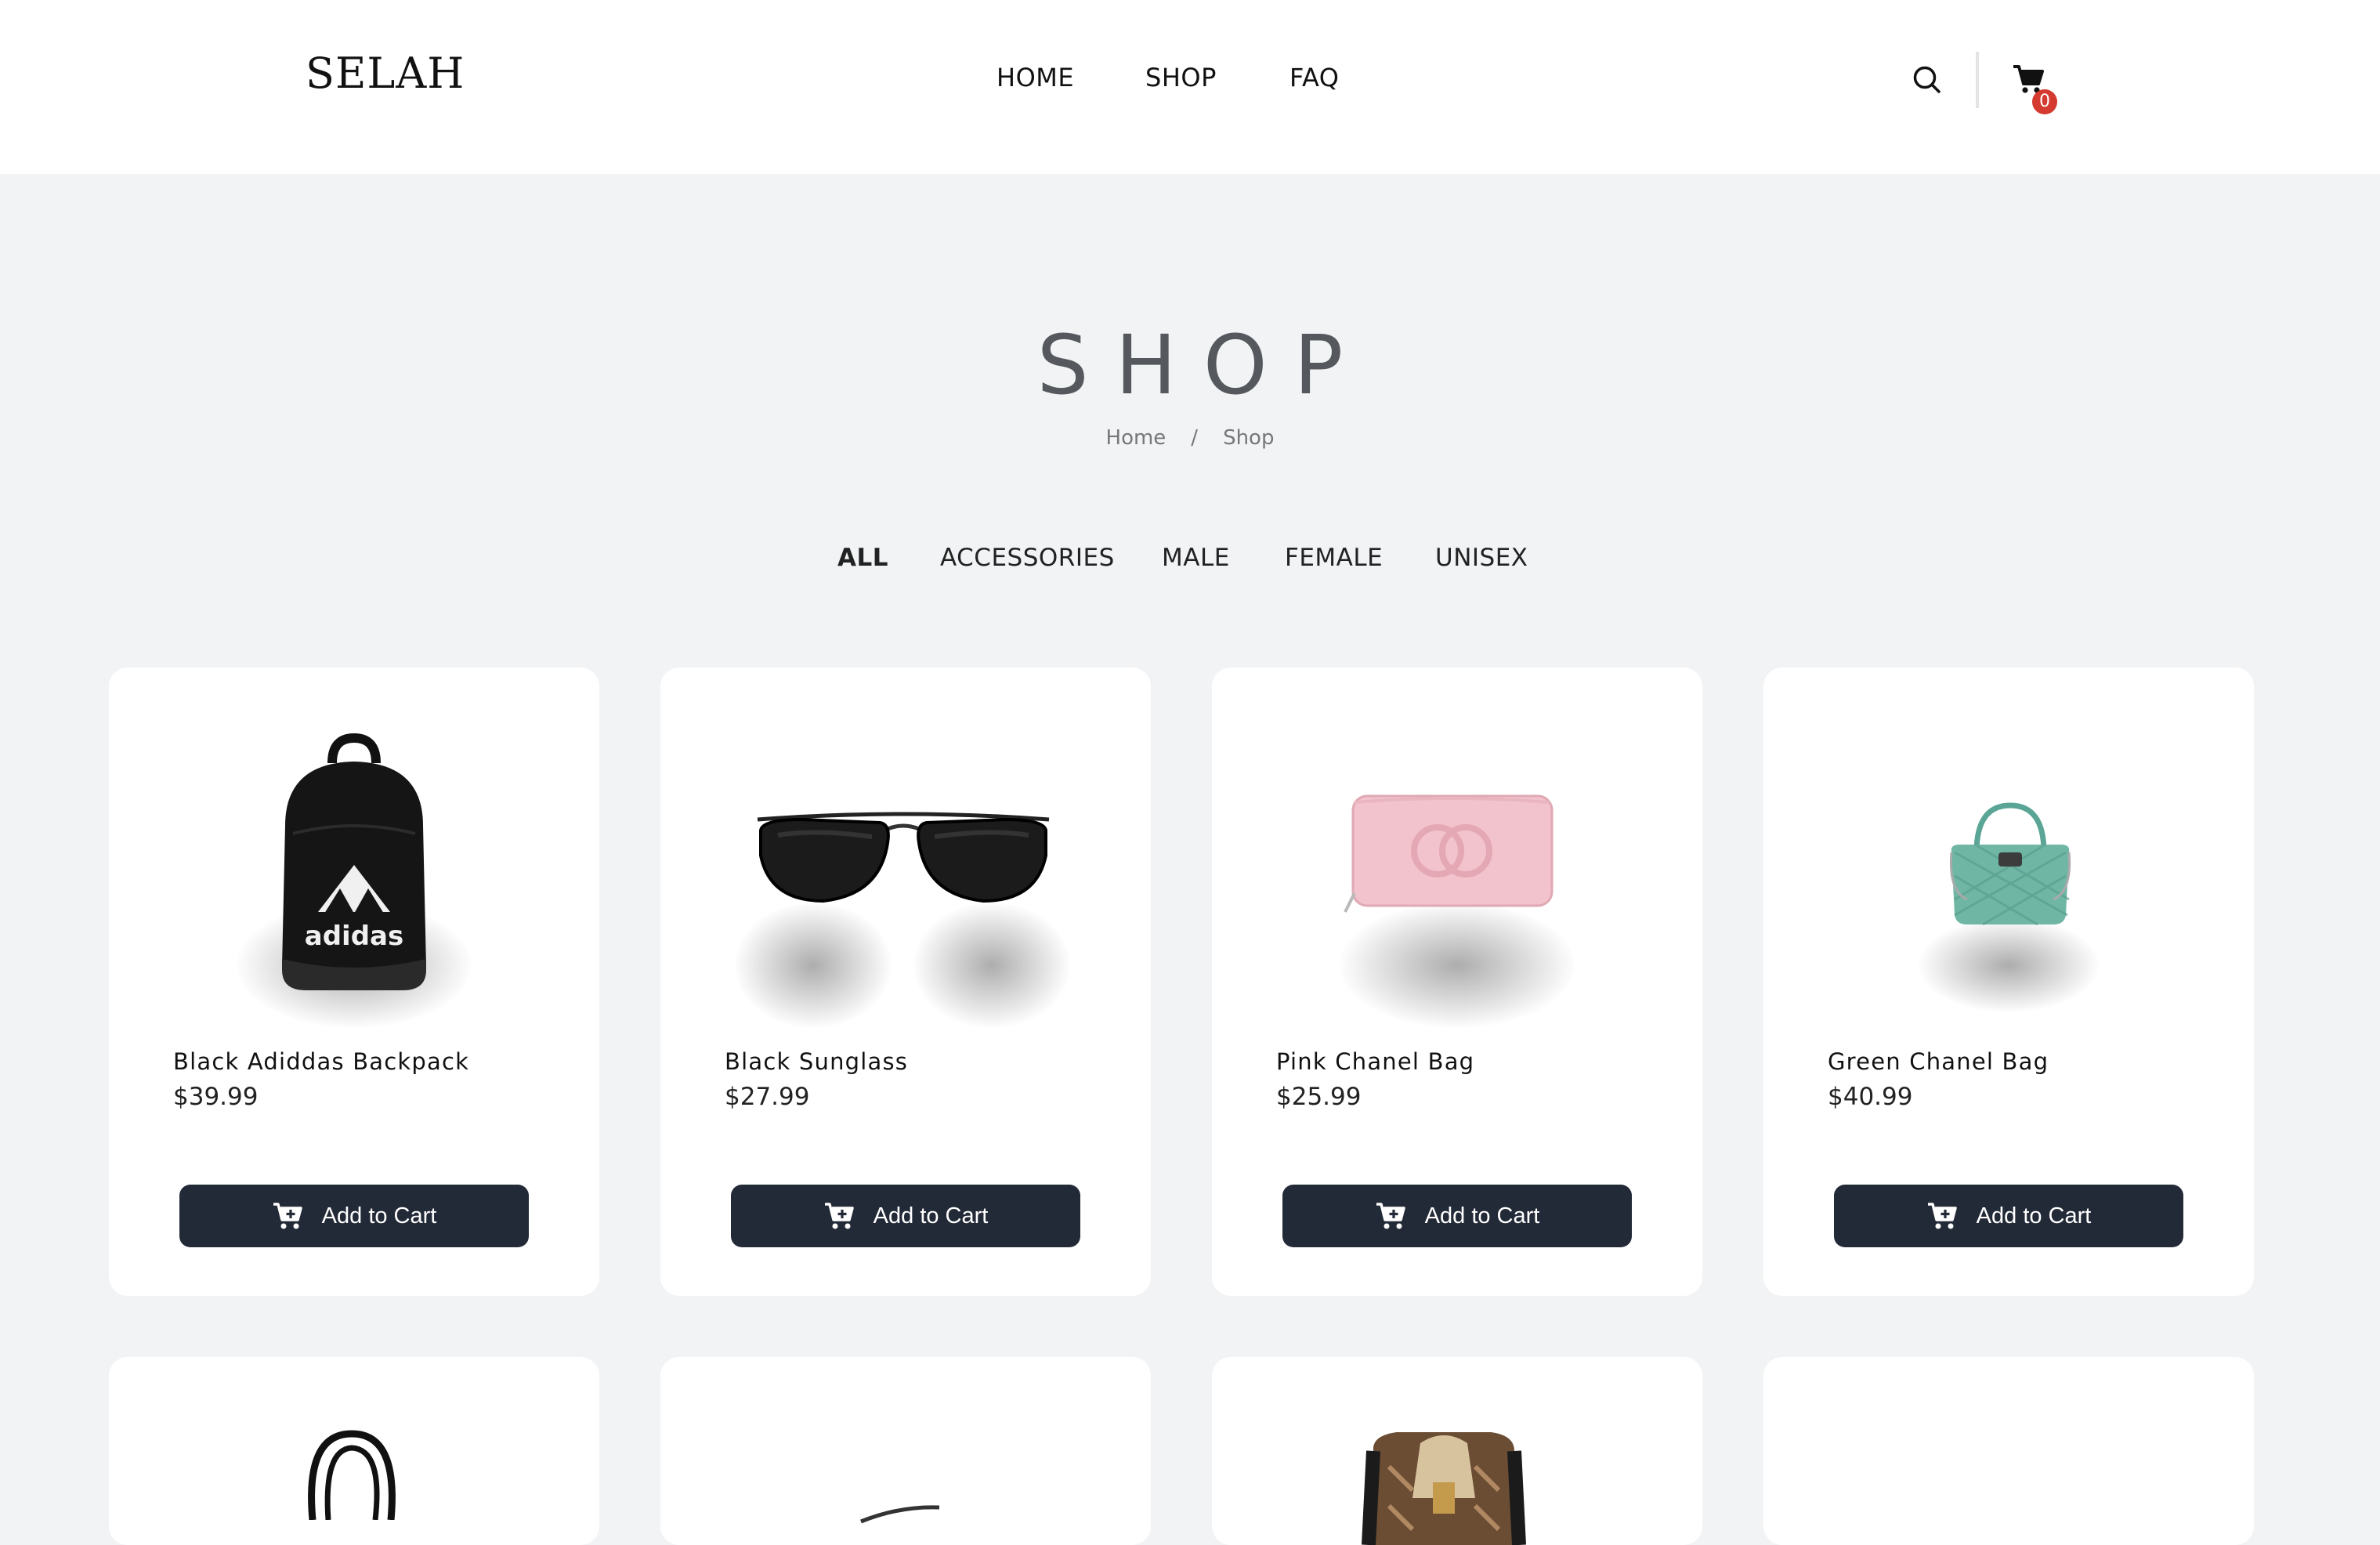 The width and height of the screenshot is (2380, 1545). I want to click on cart-count-badge: 0, so click(2045, 101).